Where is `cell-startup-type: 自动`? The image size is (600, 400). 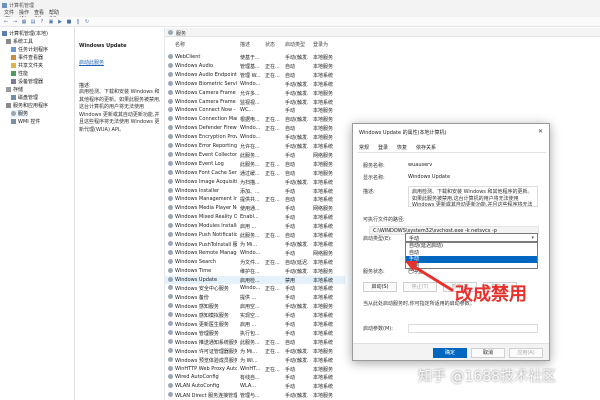 cell-startup-type: 自动 is located at coordinates (290, 173).